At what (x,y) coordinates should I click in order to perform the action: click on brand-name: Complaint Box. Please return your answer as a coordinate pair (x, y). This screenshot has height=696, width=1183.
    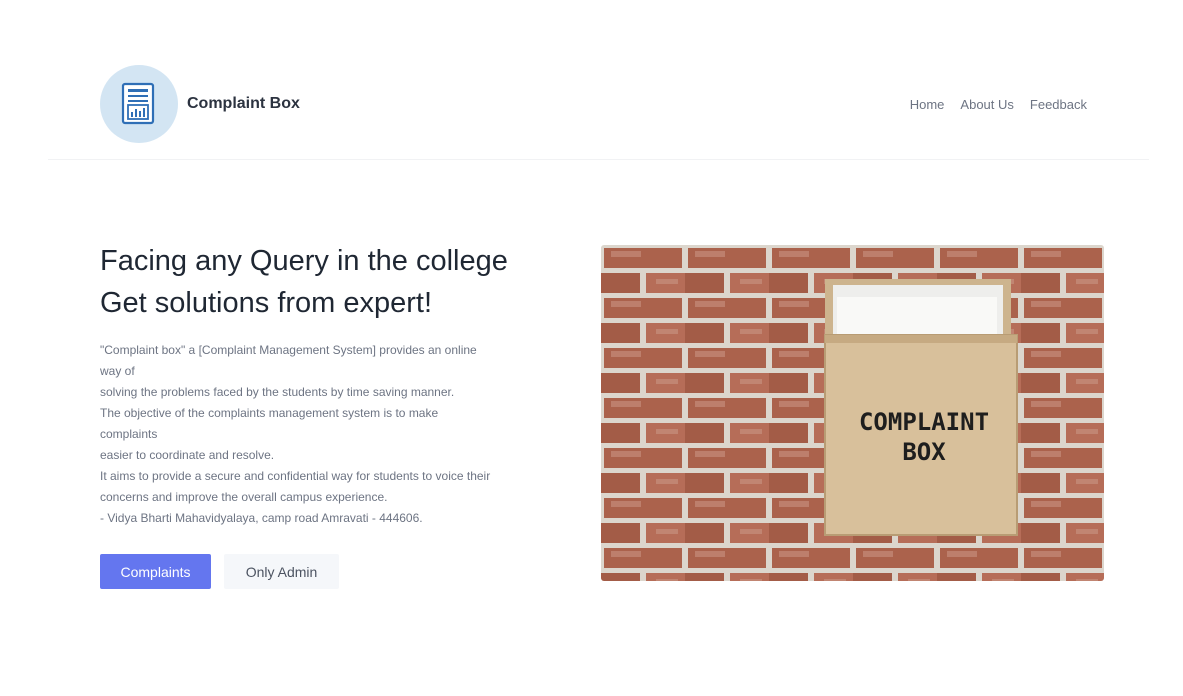
    Looking at the image, I should click on (243, 103).